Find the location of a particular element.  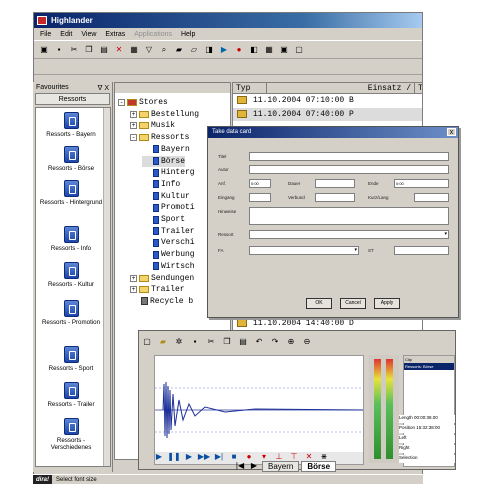

favourite-item: Ressorts - Sport is located at coordinates (71, 359).